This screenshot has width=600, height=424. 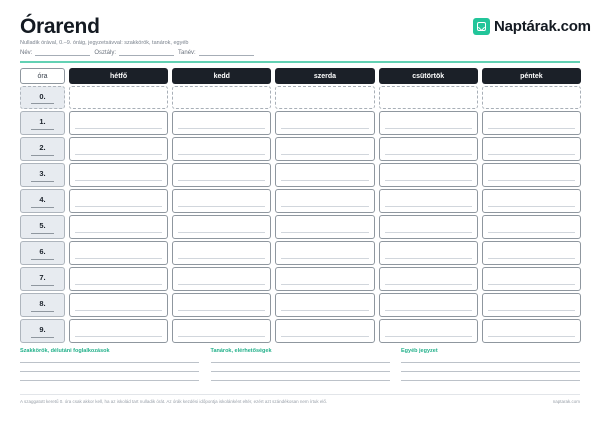 I want to click on period-label: 8., so click(x=42, y=305).